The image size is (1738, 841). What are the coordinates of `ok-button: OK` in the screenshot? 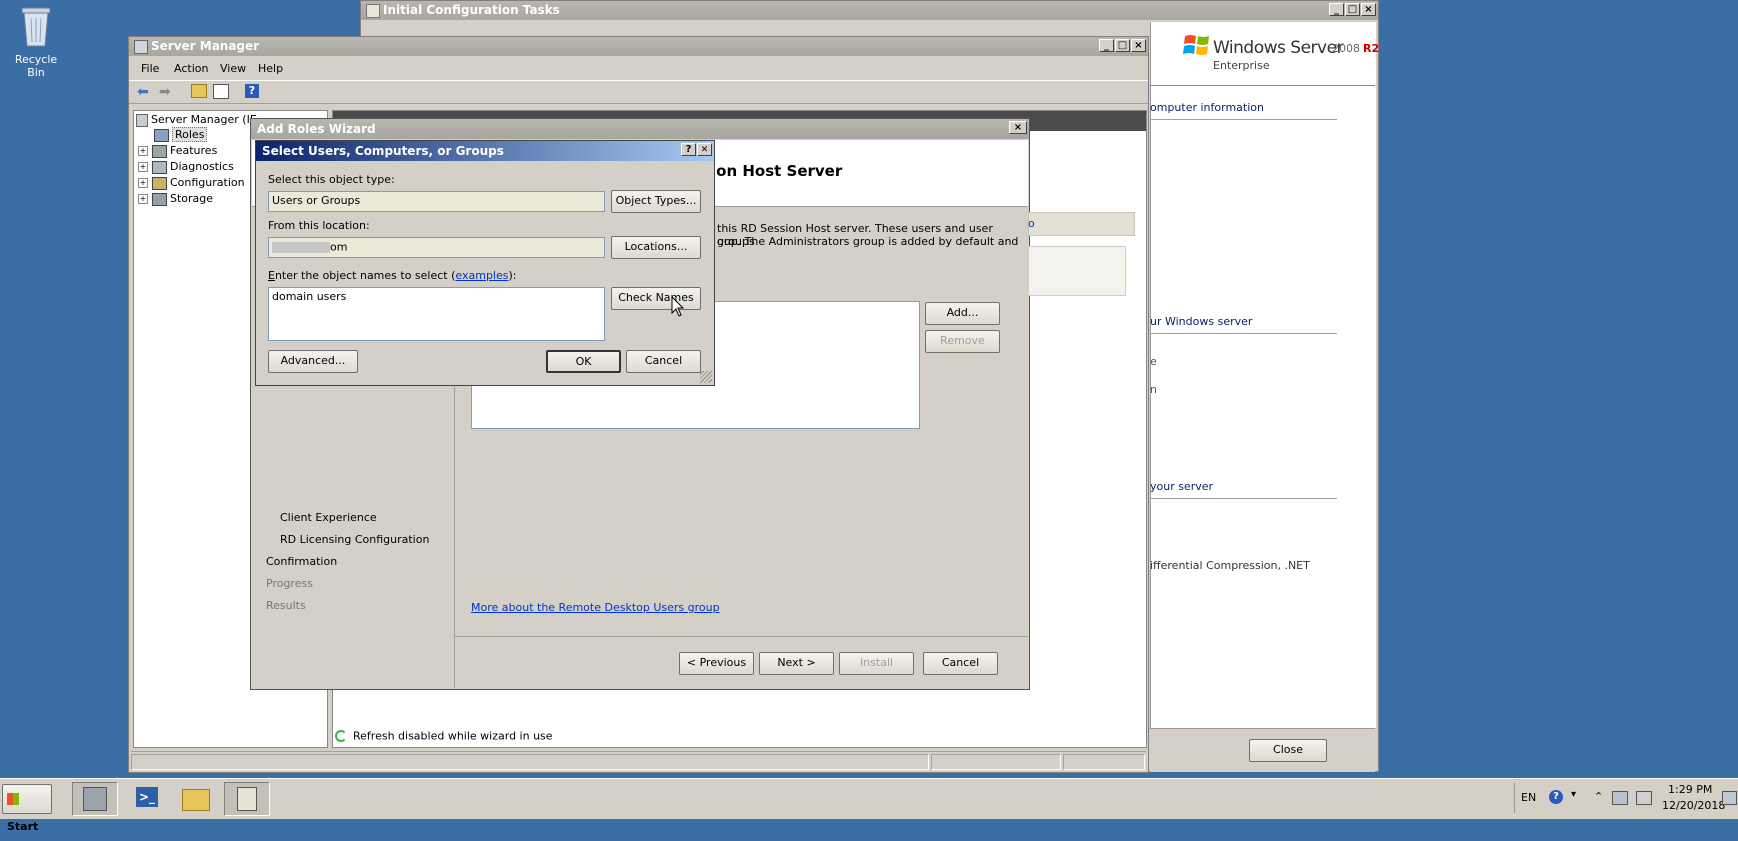 It's located at (583, 361).